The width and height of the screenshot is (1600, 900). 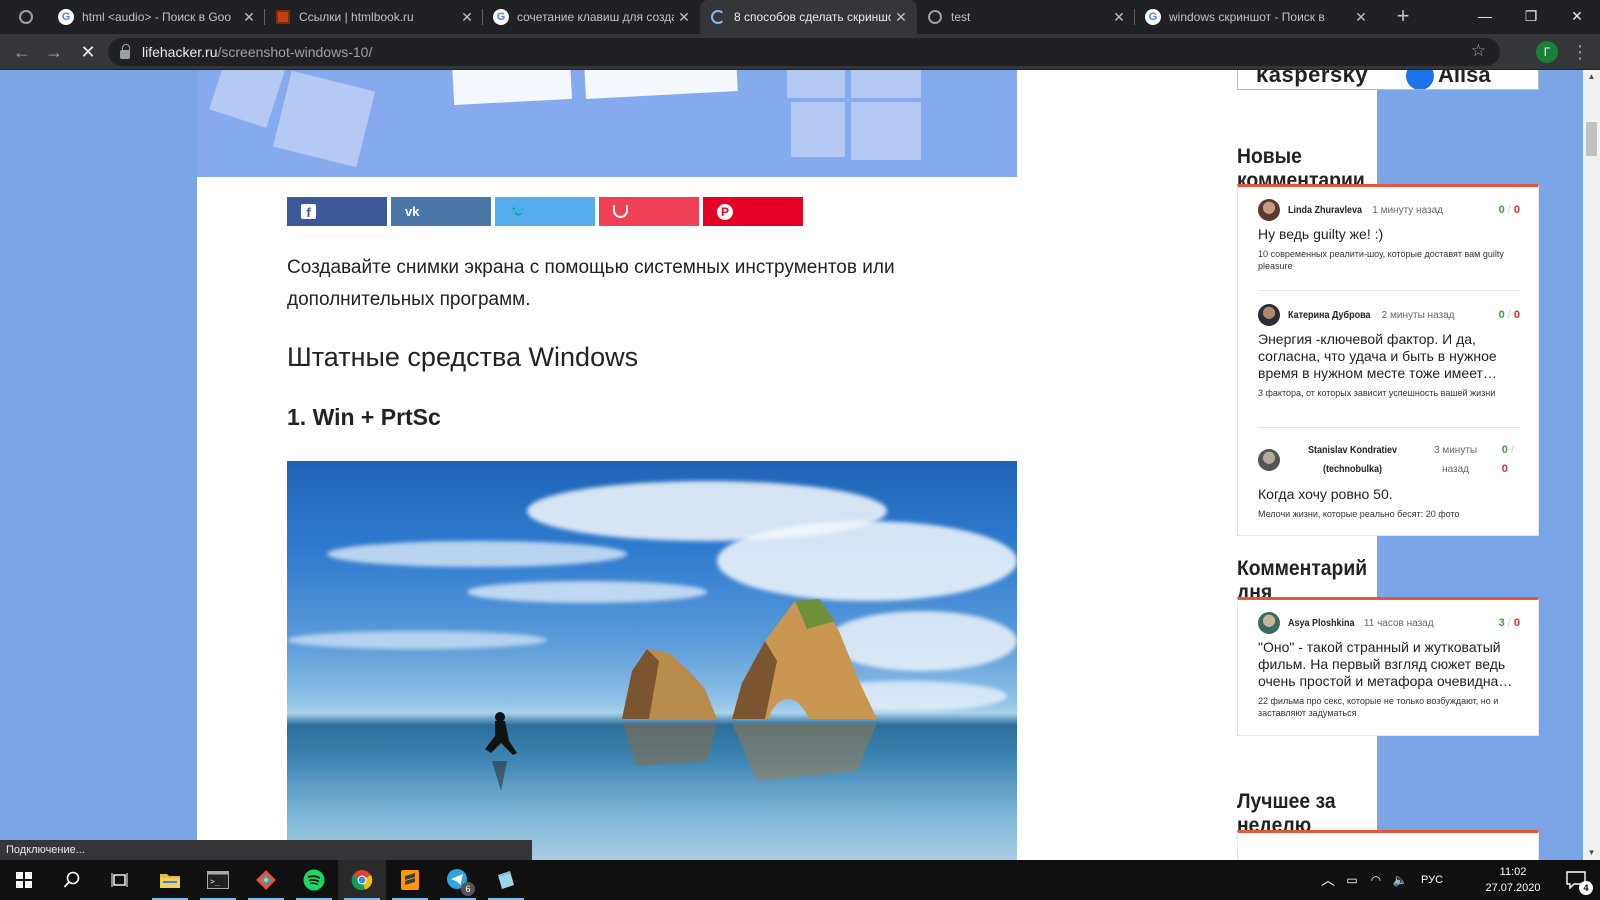 What do you see at coordinates (1531, 17) in the screenshot?
I see `maximize-button: ❐` at bounding box center [1531, 17].